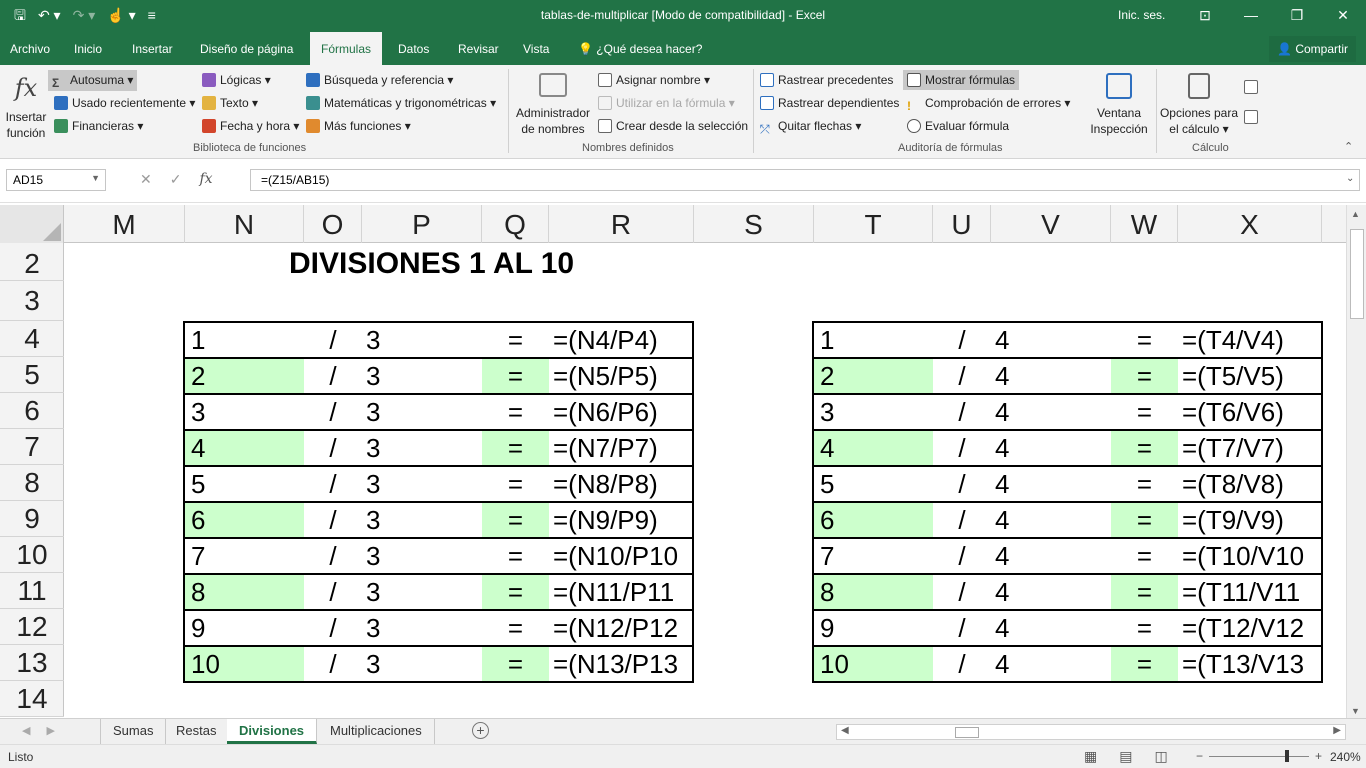 This screenshot has width=1366, height=768. What do you see at coordinates (32, 483) in the screenshot?
I see `row-header-8: 8` at bounding box center [32, 483].